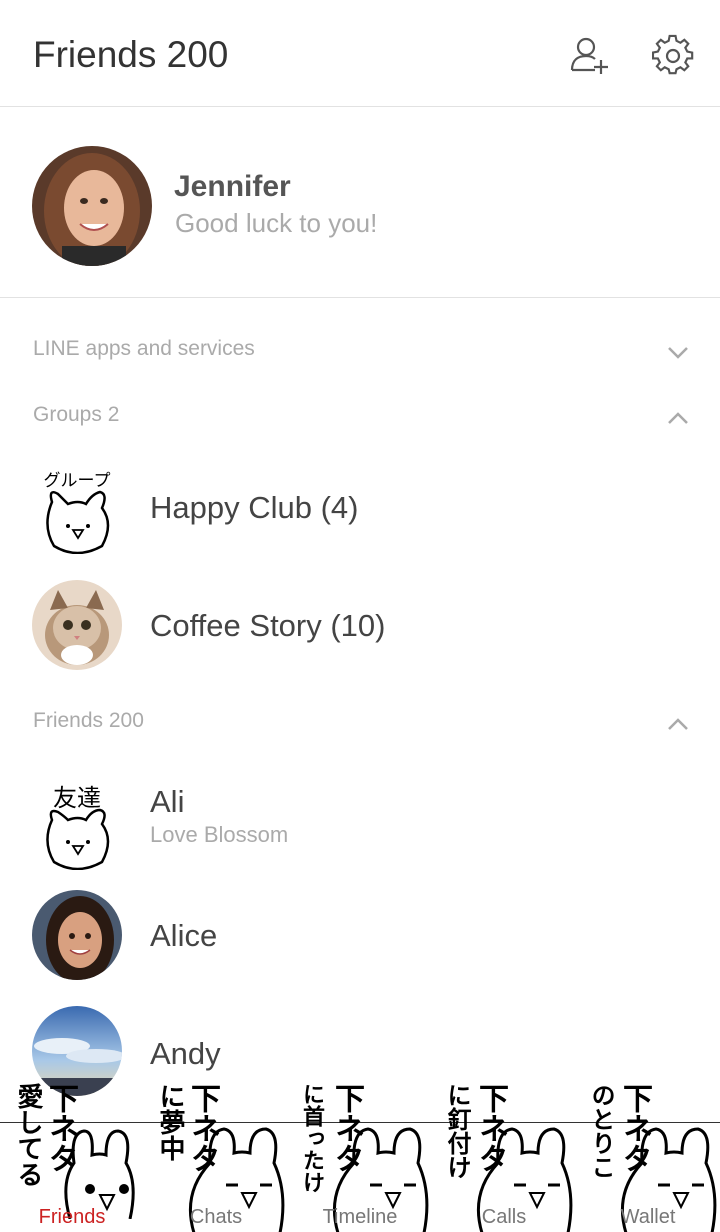 The height and width of the screenshot is (1232, 720). What do you see at coordinates (185, 1053) in the screenshot?
I see `friend-name: Andy` at bounding box center [185, 1053].